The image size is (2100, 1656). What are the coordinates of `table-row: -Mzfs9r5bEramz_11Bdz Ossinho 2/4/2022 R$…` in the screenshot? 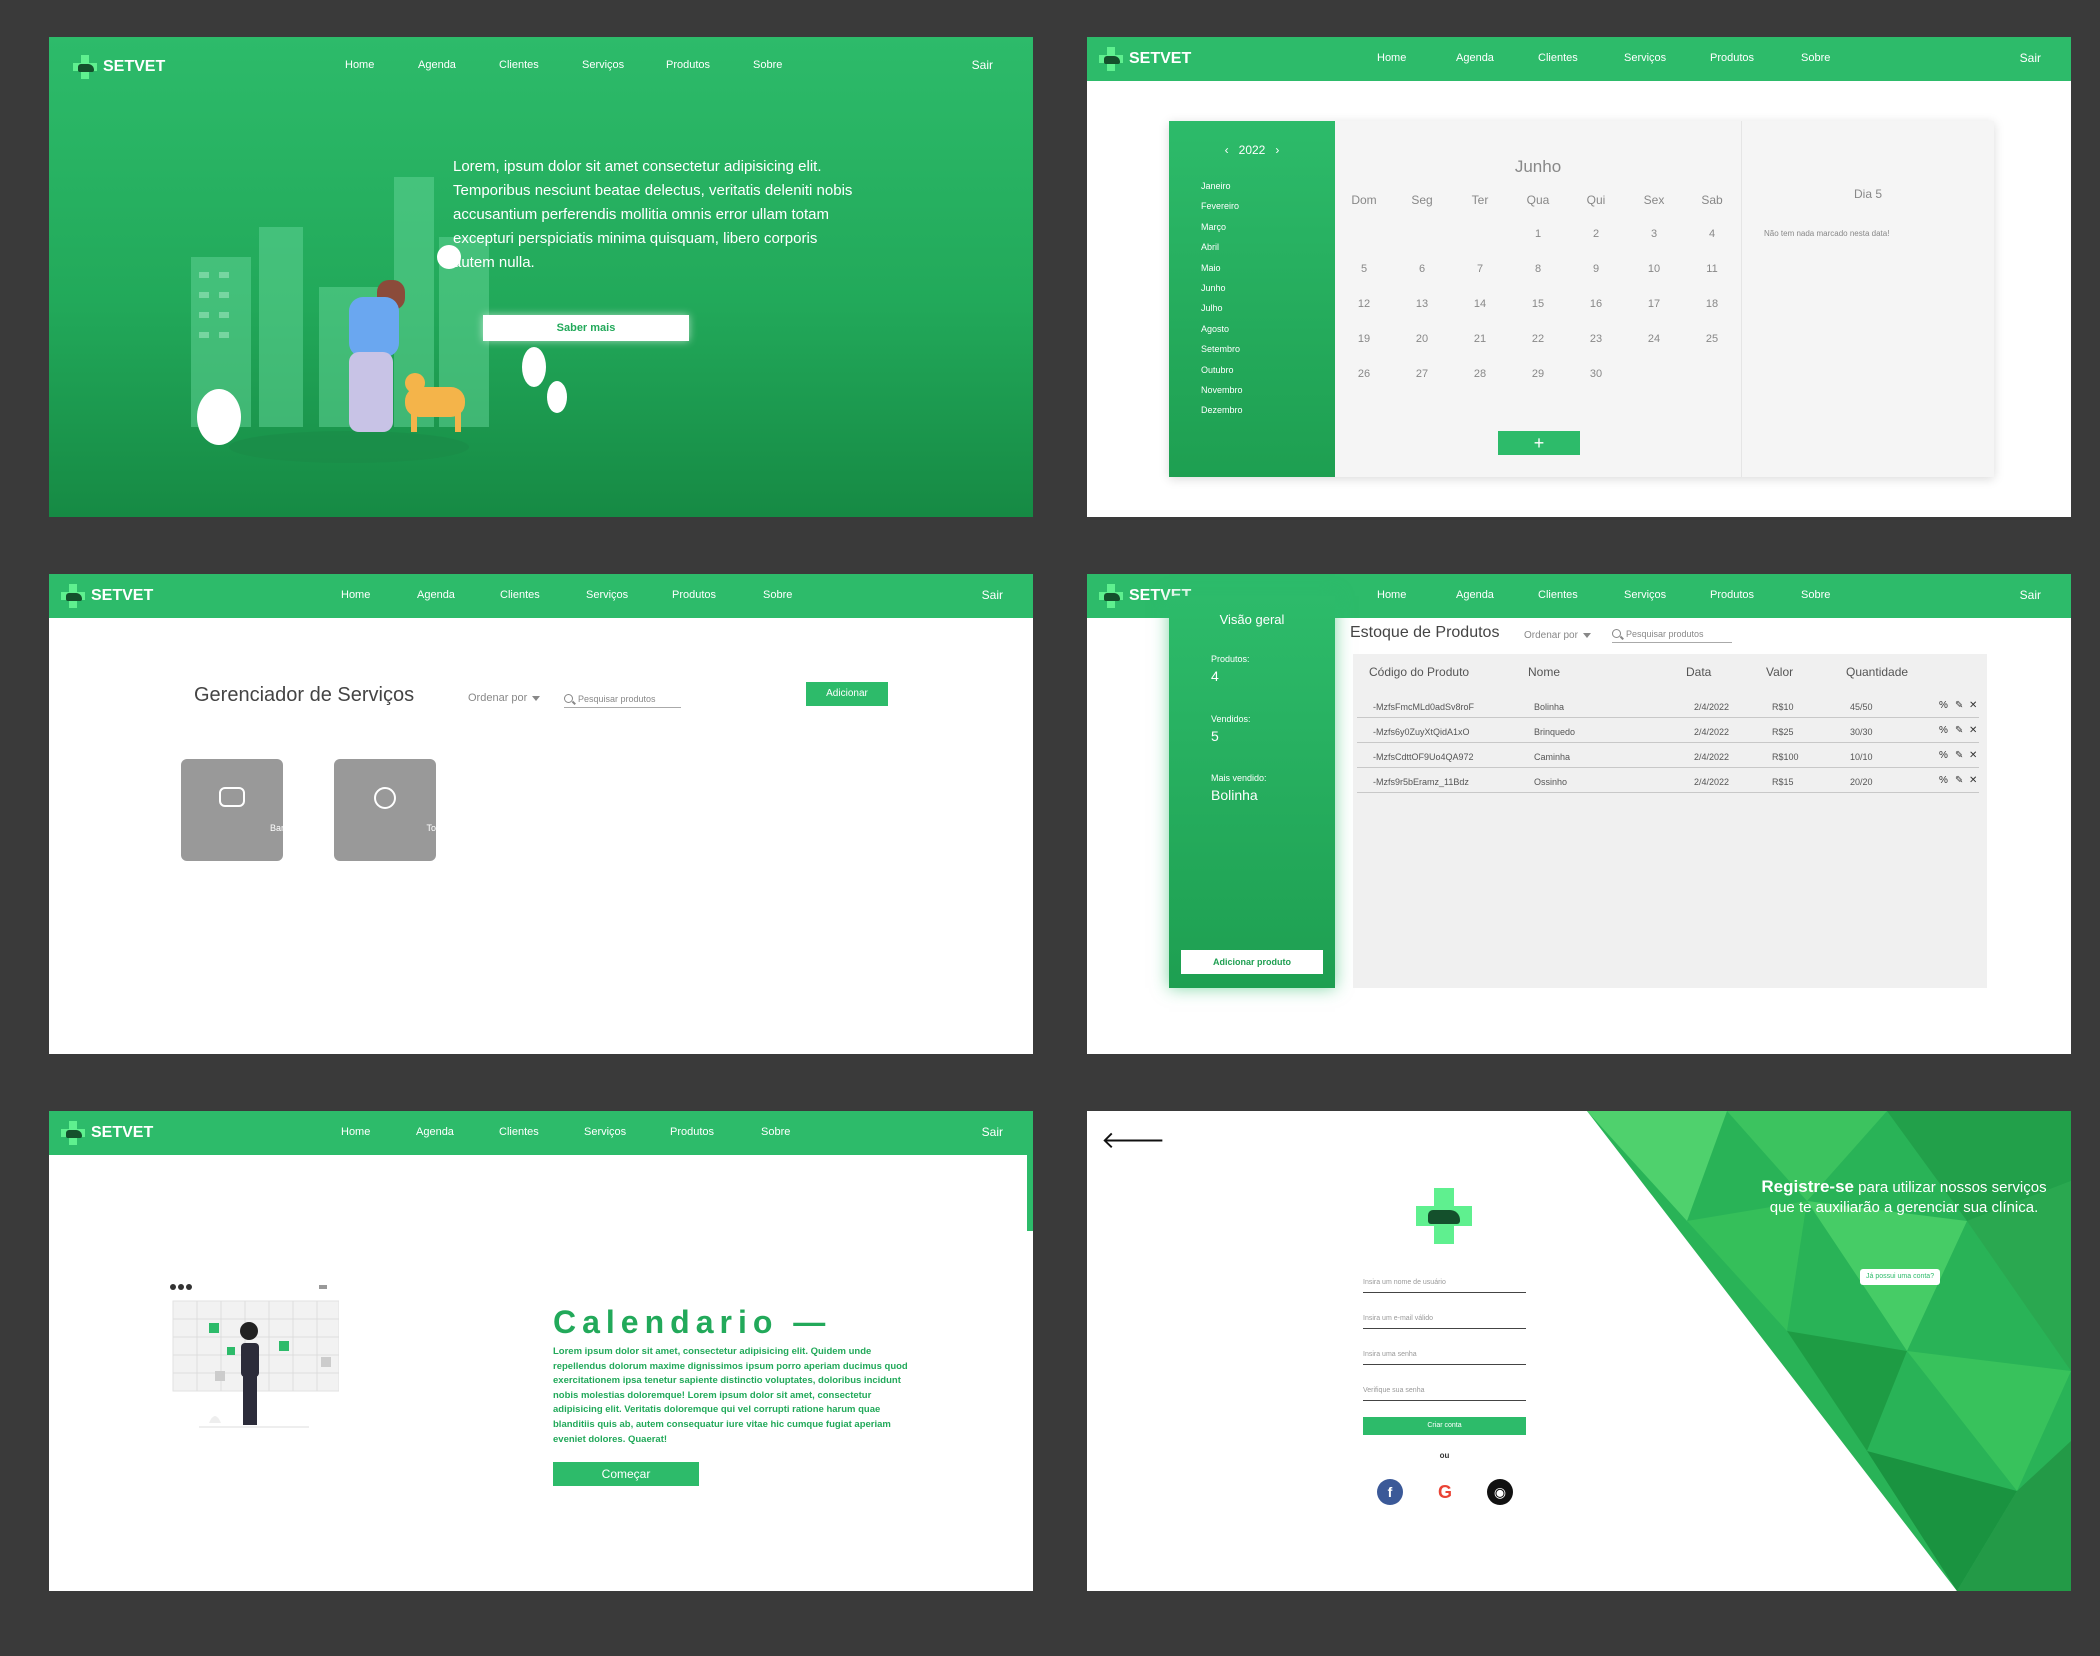 It's located at (1668, 781).